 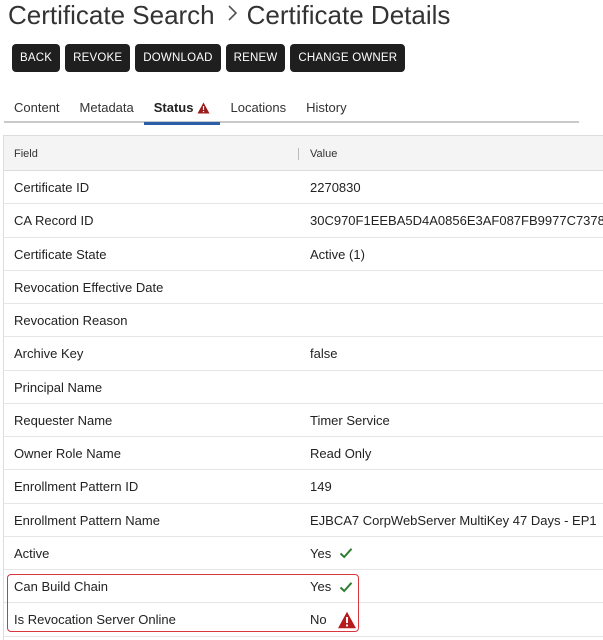 What do you see at coordinates (303, 287) in the screenshot?
I see `table-row: Revocation Effective Date` at bounding box center [303, 287].